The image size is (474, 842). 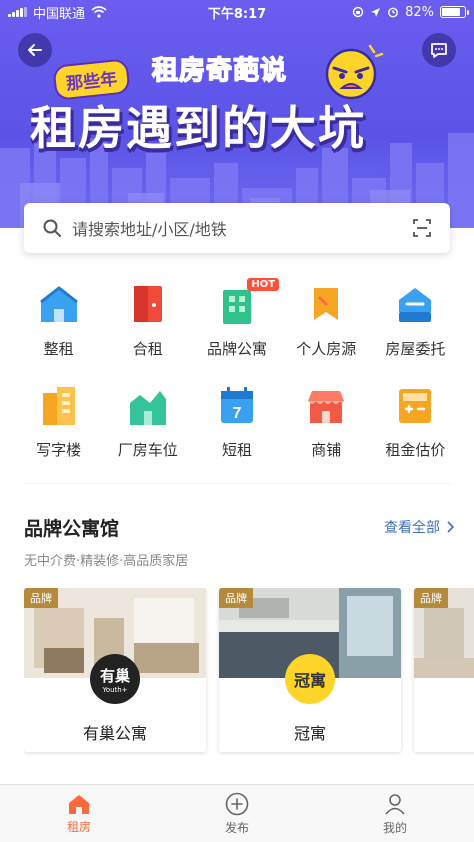 What do you see at coordinates (326, 450) in the screenshot?
I see `category-label: 商铺` at bounding box center [326, 450].